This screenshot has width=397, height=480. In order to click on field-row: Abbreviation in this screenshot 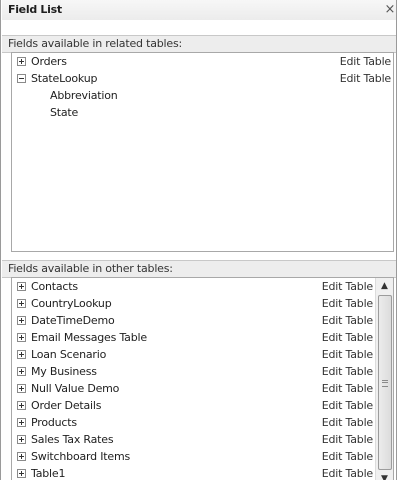, I will do `click(202, 95)`.